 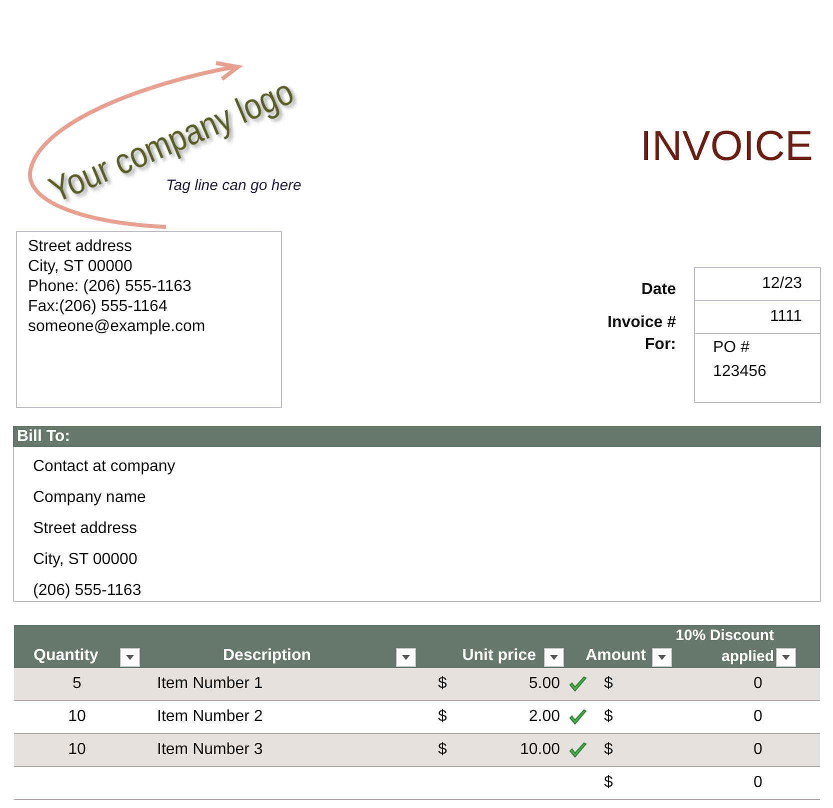 I want to click on bill-to-line: (206) 555-1163, so click(x=87, y=591).